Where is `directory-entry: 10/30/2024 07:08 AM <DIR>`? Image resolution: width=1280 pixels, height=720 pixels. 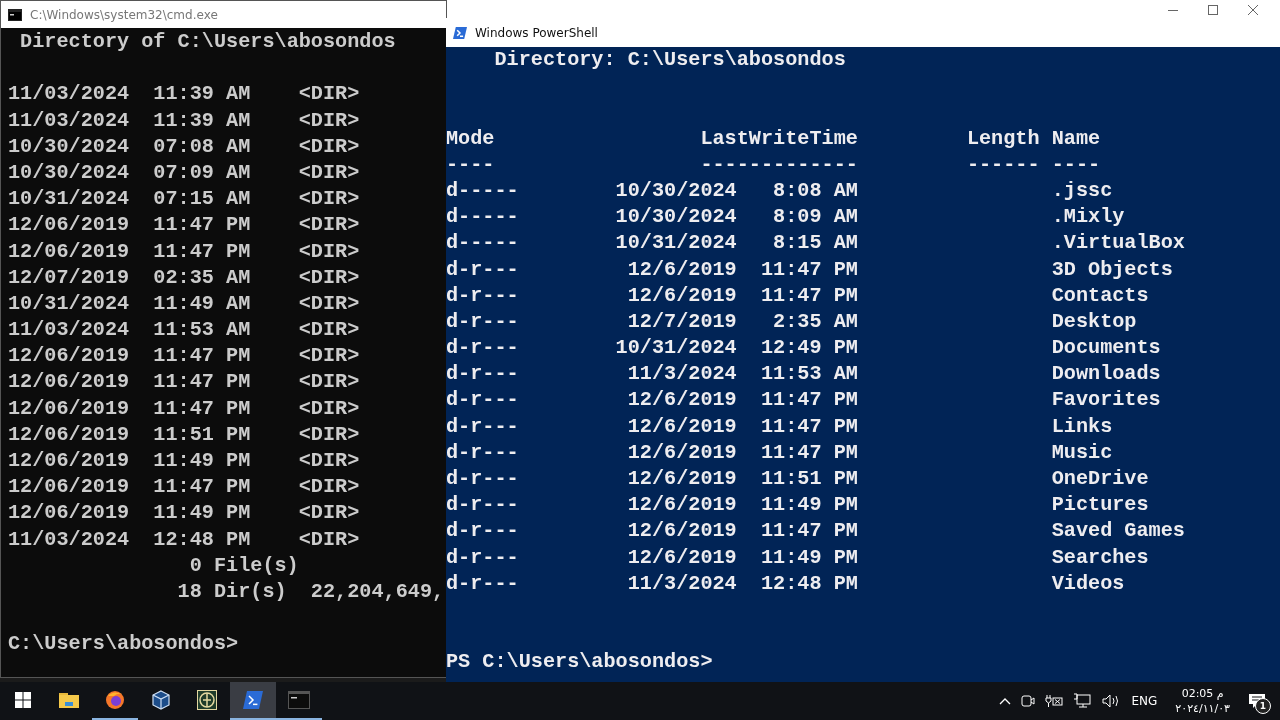
directory-entry: 10/30/2024 07:08 AM <DIR> is located at coordinates (184, 146).